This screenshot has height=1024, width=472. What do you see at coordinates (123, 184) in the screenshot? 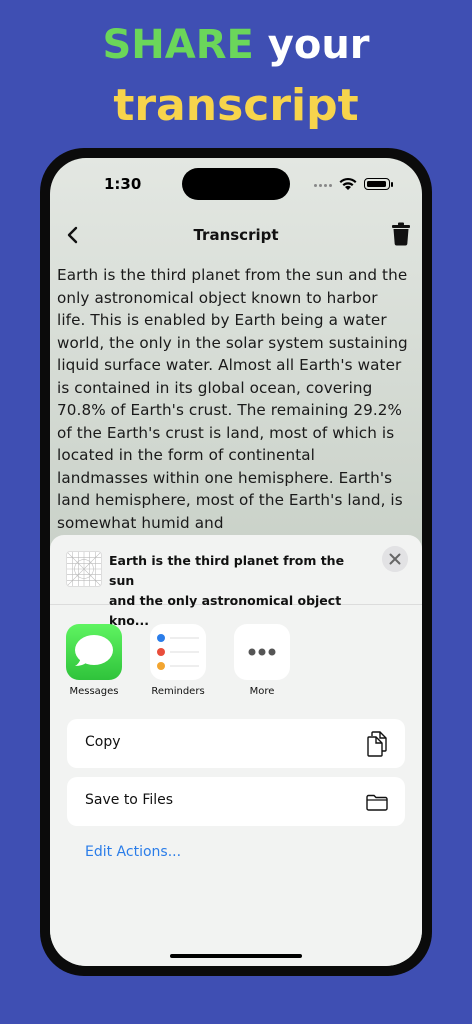
I see `status-time: 1:30` at bounding box center [123, 184].